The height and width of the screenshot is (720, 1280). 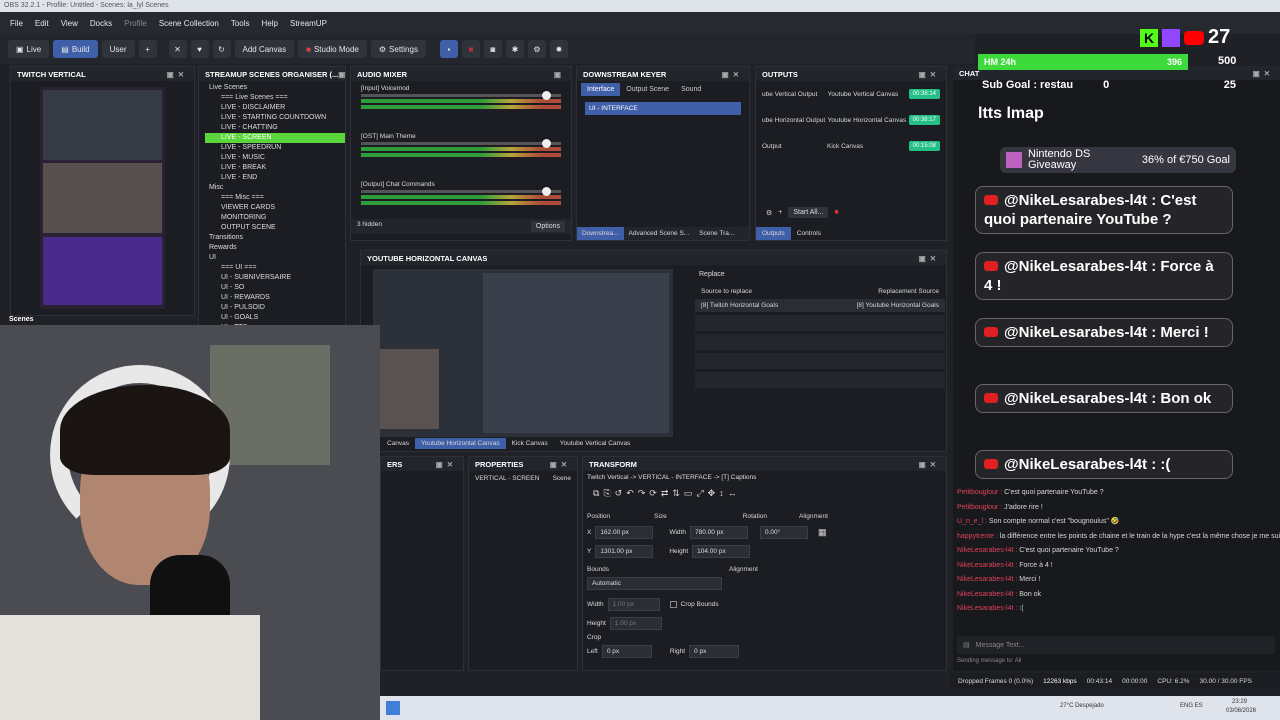 What do you see at coordinates (635, 623) in the screenshot?
I see `bounds-height-input: 1.00 px` at bounding box center [635, 623].